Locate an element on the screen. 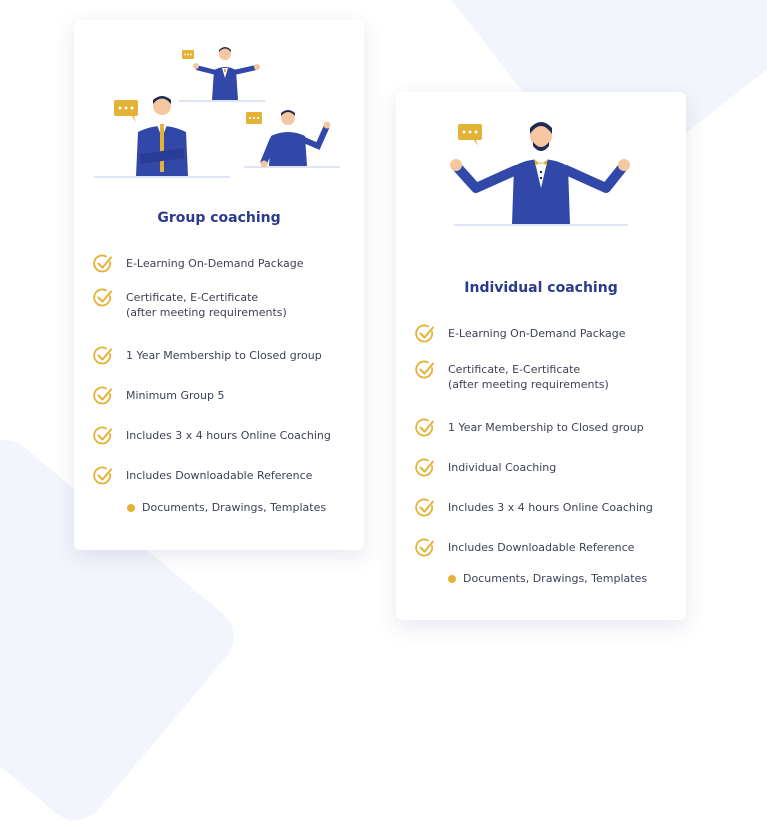  feature-item: Minimum Group 5 is located at coordinates (158, 396).